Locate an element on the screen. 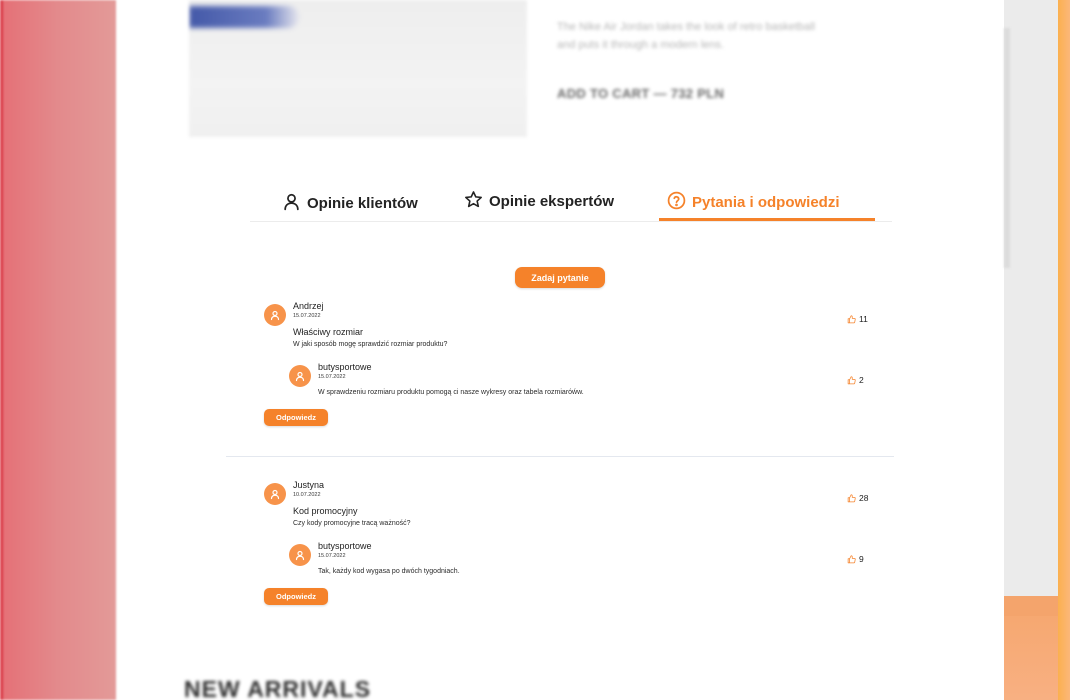 This screenshot has height=700, width=1070. tab-customer-reviews: Opinie klientów is located at coordinates (350, 203).